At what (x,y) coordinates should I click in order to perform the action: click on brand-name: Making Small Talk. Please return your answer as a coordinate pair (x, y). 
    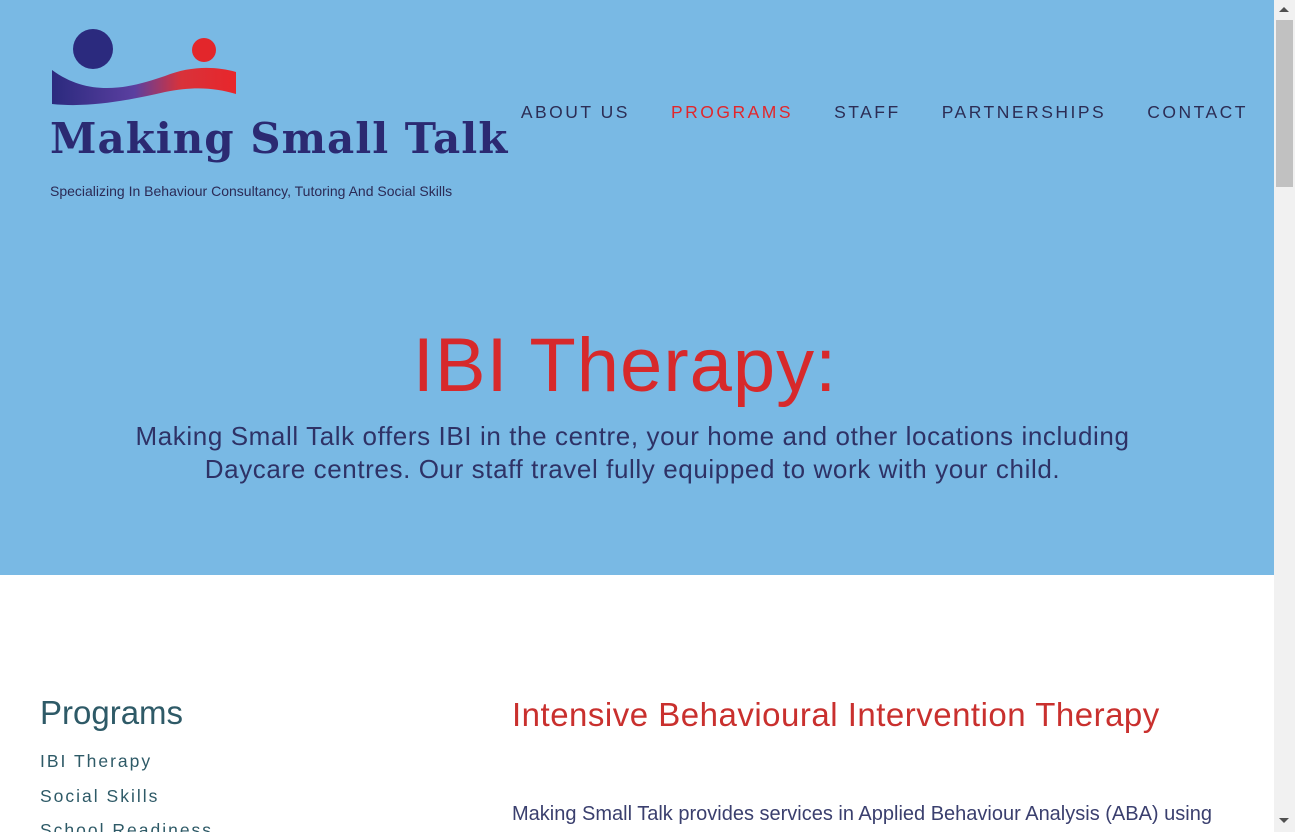
    Looking at the image, I should click on (279, 138).